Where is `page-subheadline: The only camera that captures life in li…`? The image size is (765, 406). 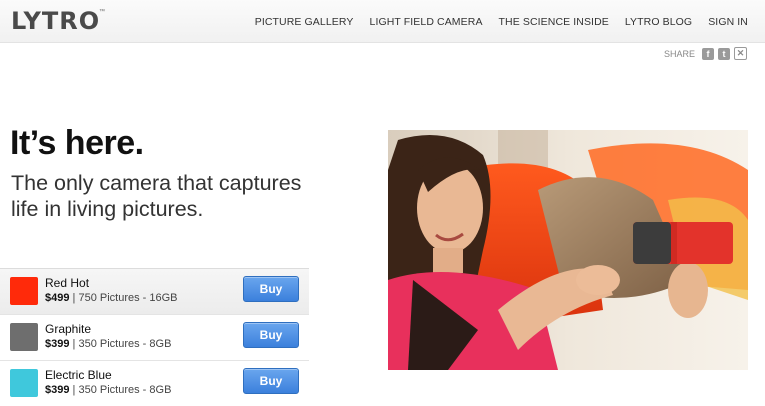
page-subheadline: The only camera that captures life in li… is located at coordinates (156, 196).